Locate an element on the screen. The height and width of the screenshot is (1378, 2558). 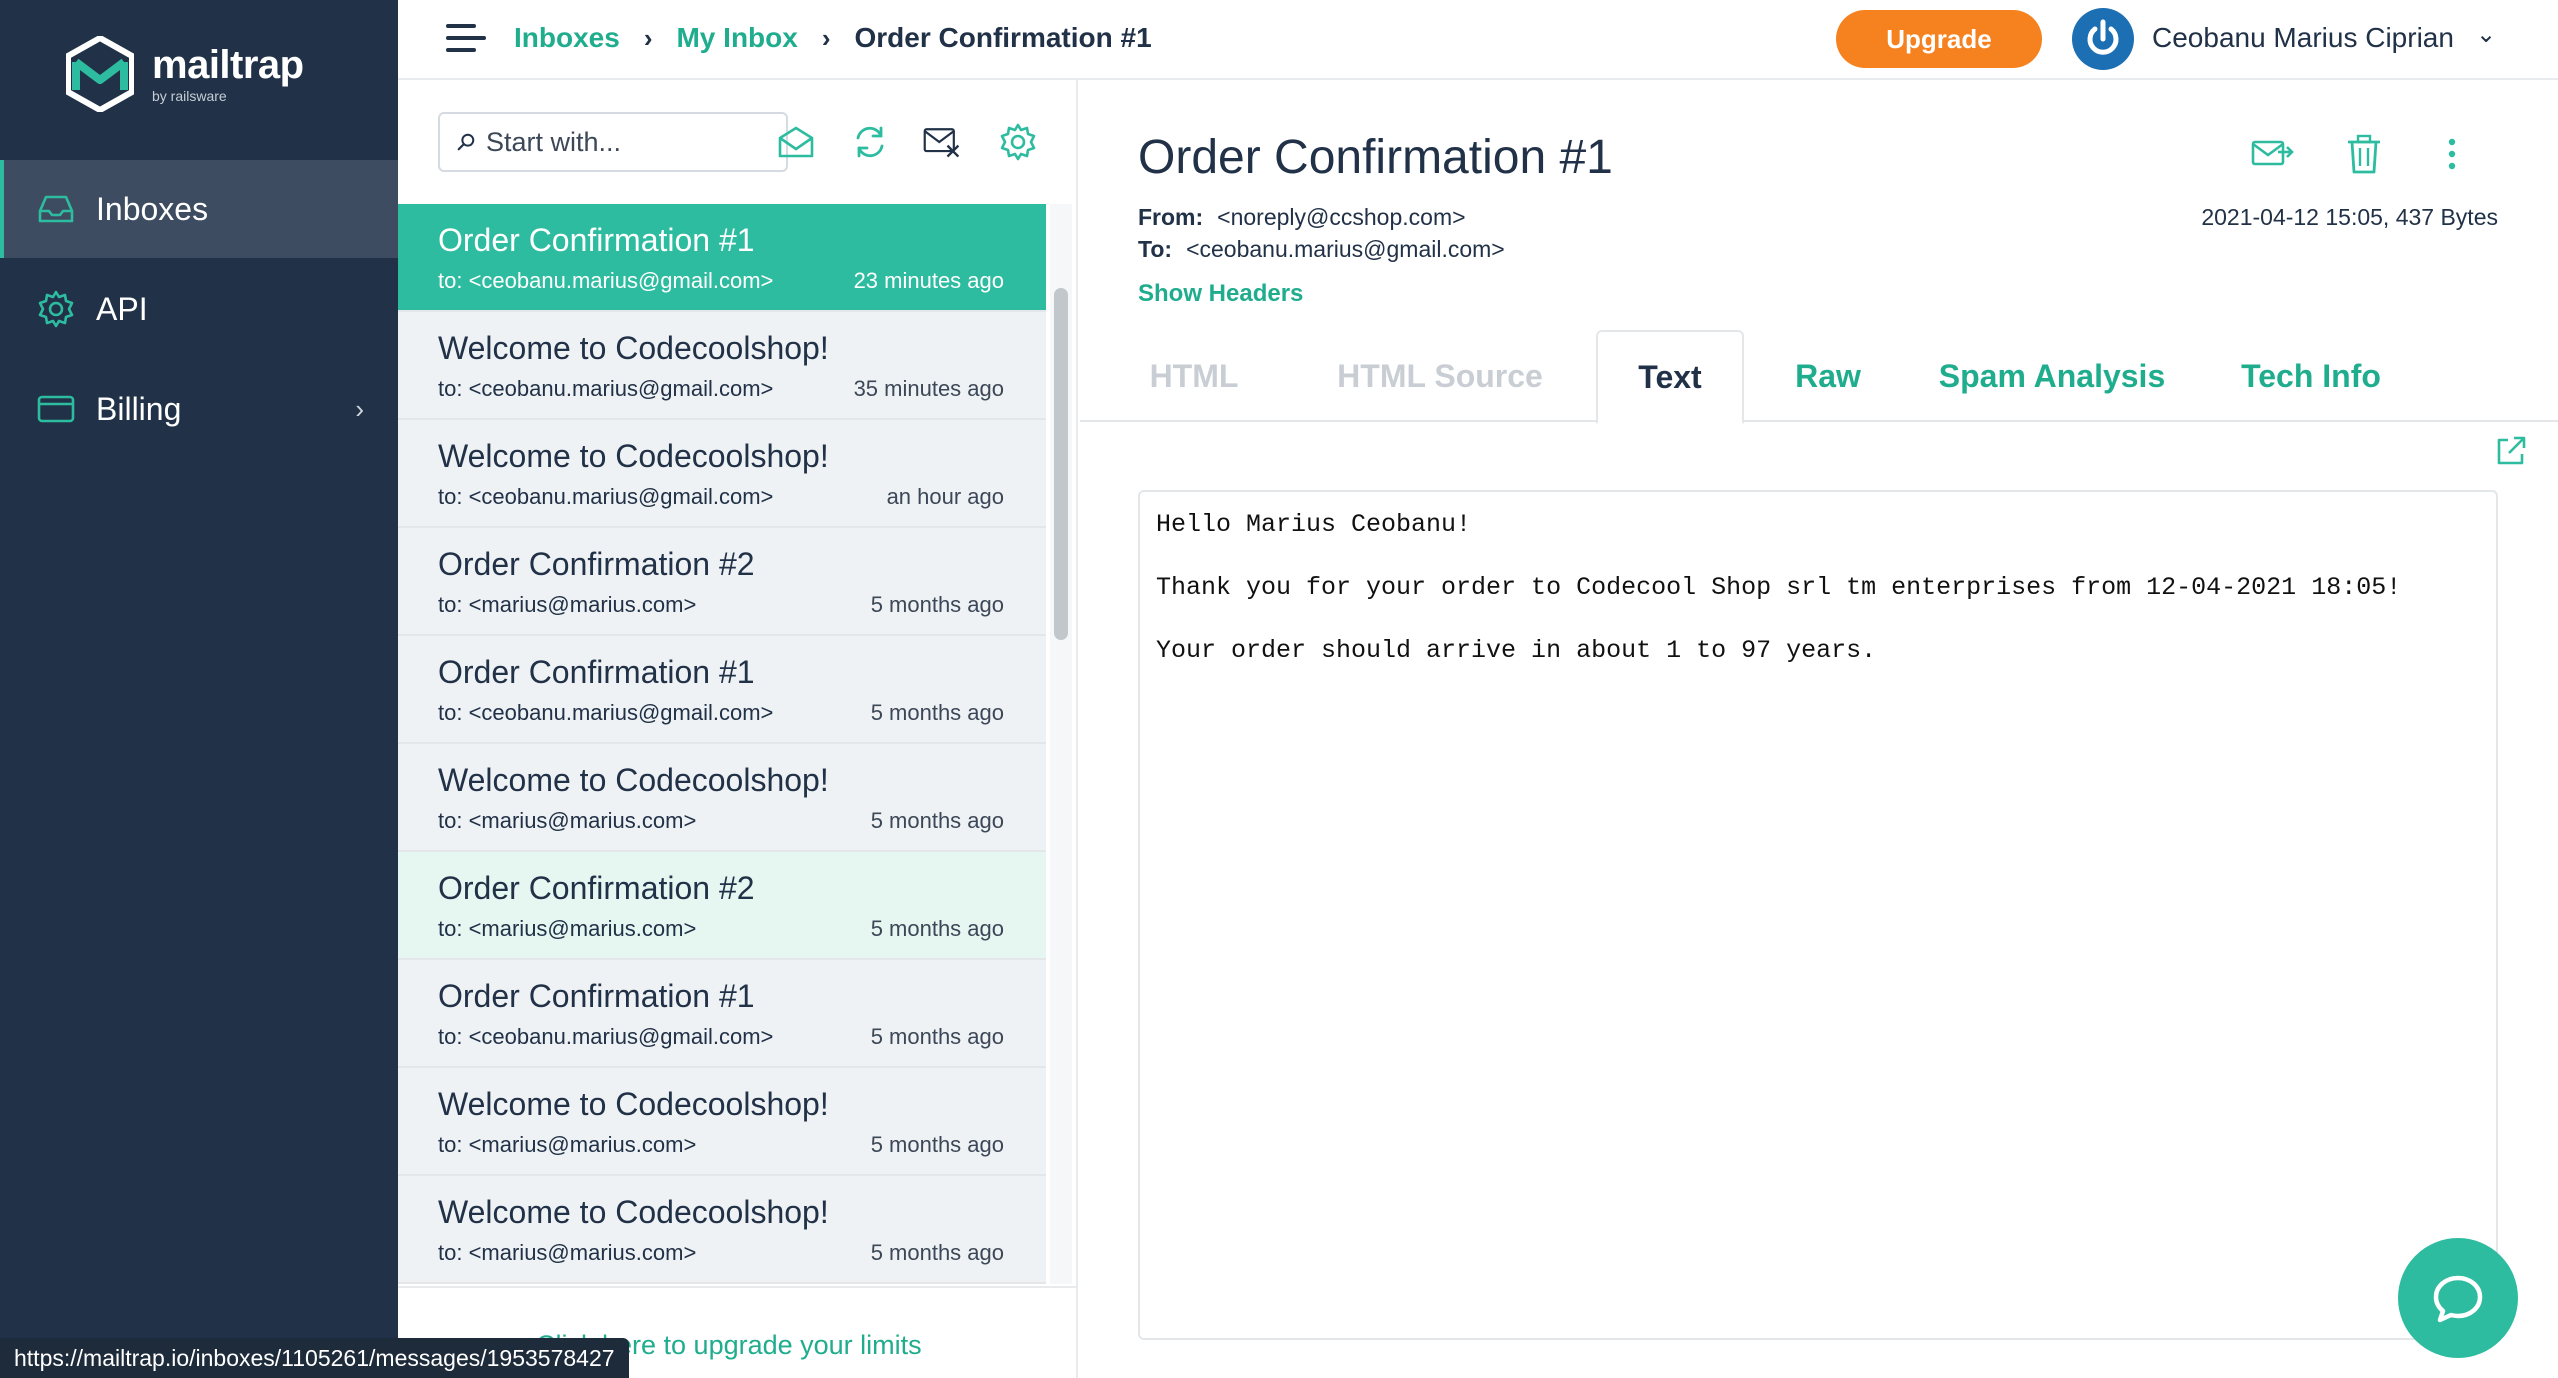
sidebar-item-api: API is located at coordinates (199, 309).